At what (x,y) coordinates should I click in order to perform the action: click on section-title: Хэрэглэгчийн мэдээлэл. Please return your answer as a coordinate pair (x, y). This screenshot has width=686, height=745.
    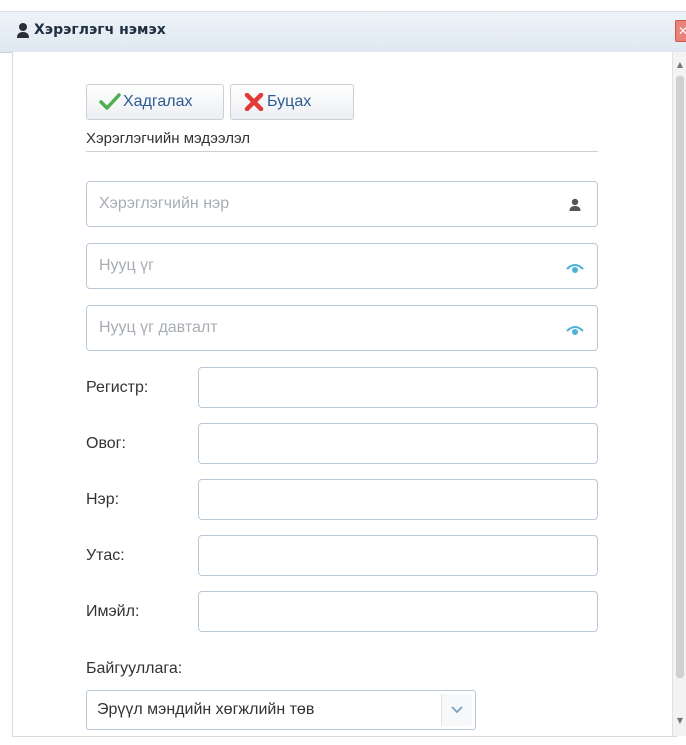
    Looking at the image, I should click on (168, 138).